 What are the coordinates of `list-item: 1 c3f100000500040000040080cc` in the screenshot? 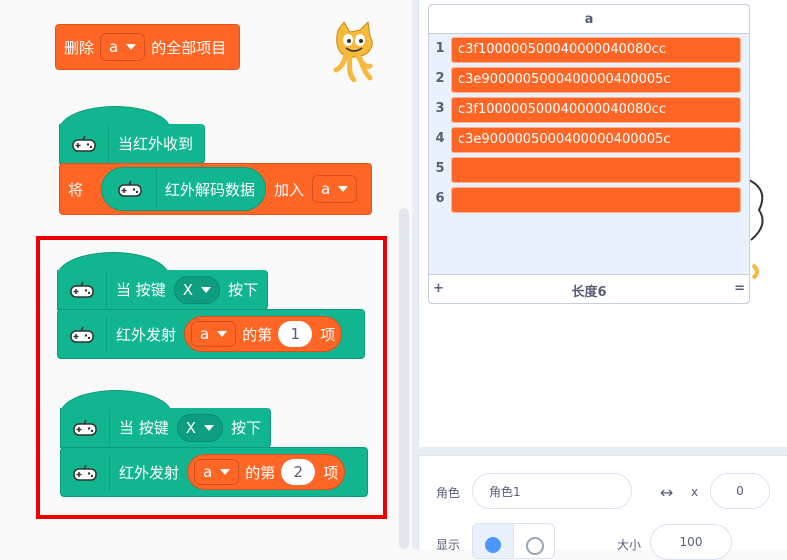 It's located at (589, 49).